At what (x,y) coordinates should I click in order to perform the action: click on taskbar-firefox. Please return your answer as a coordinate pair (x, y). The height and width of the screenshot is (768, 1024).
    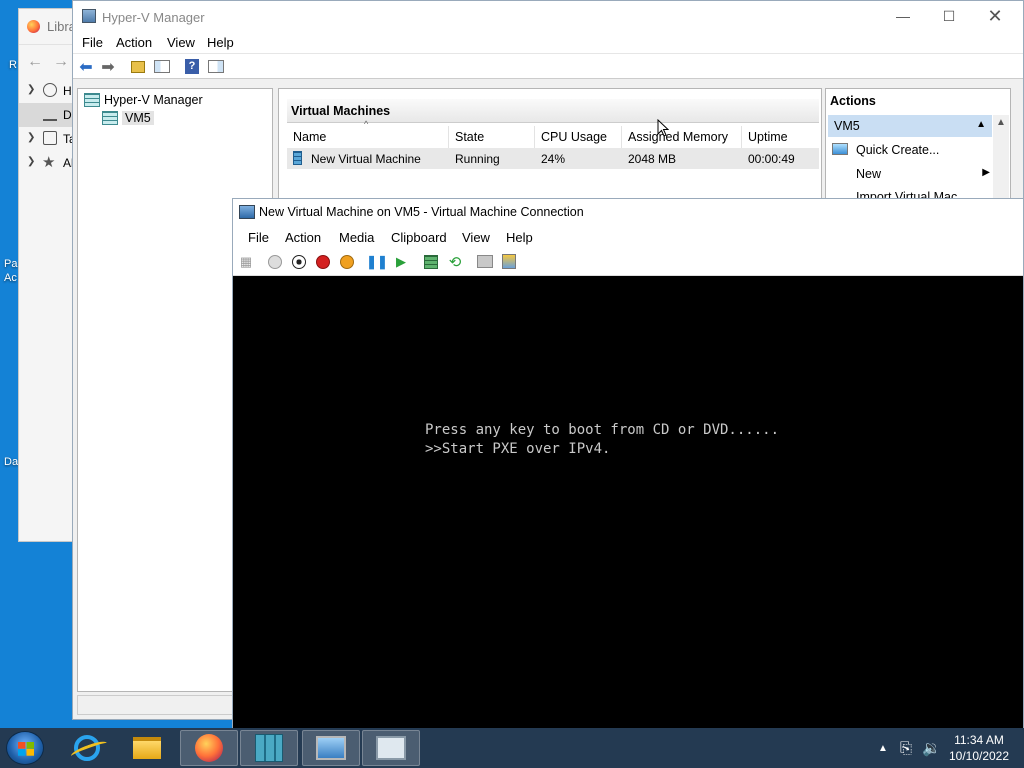
    Looking at the image, I should click on (209, 748).